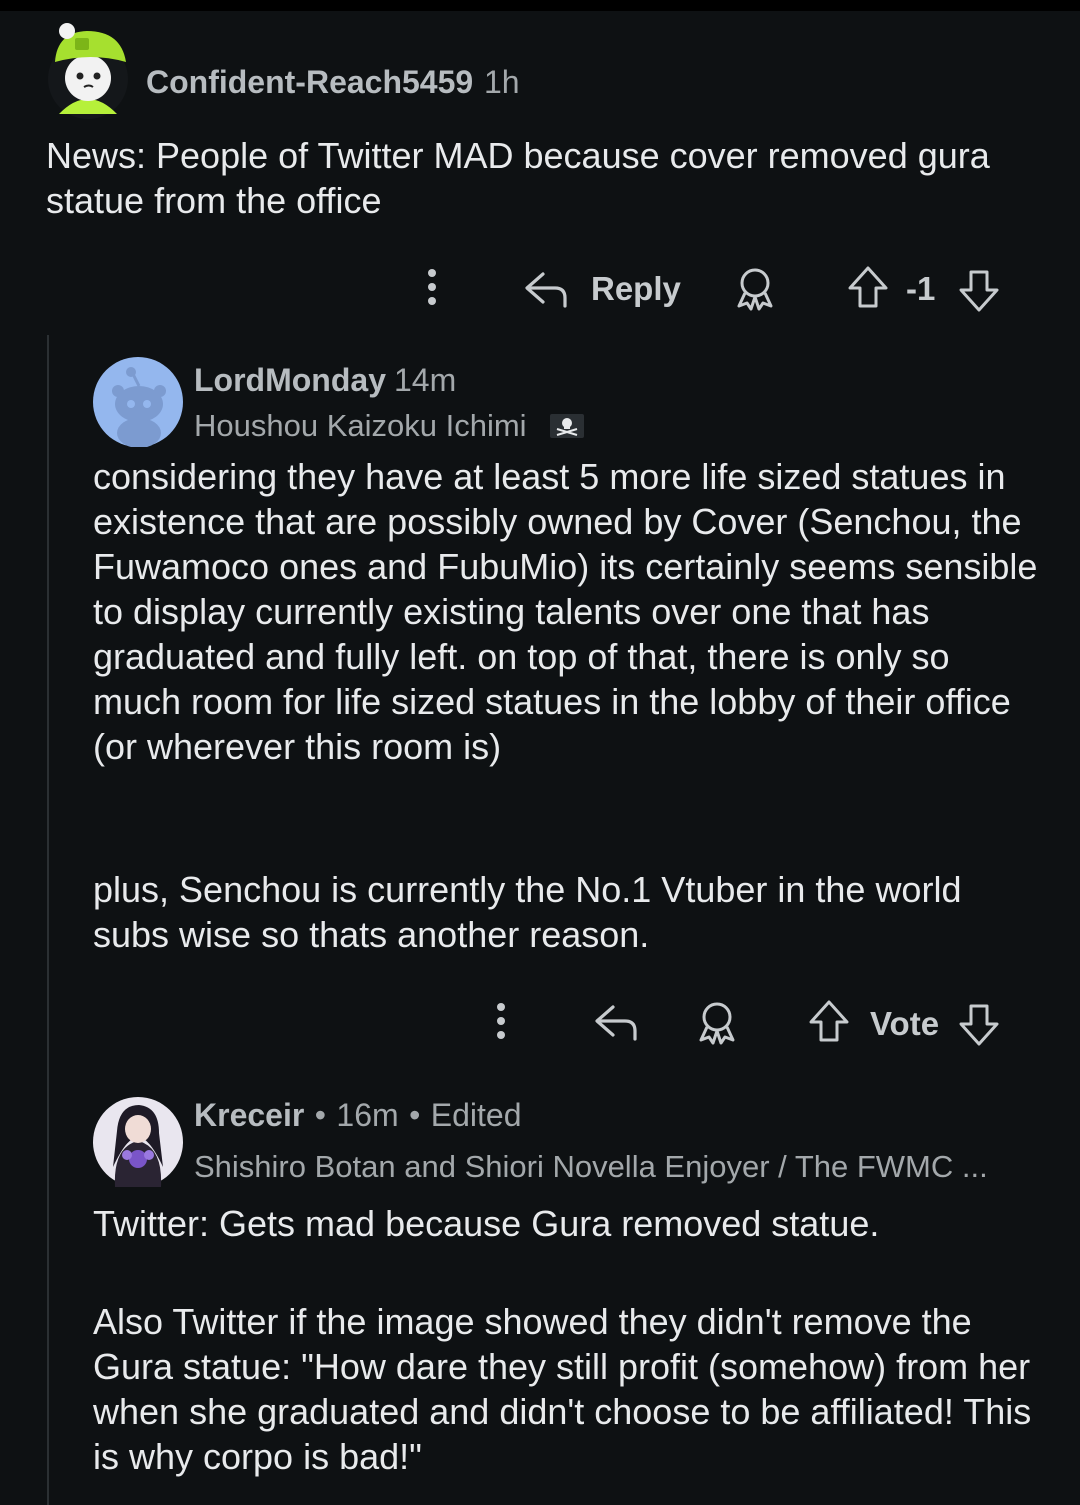  I want to click on comment-timestamp: 16m, so click(367, 1115).